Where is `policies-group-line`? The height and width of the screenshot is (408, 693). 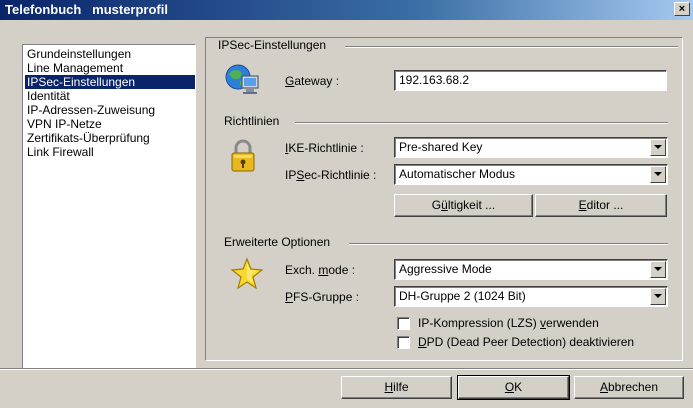 policies-group-line is located at coordinates (481, 123).